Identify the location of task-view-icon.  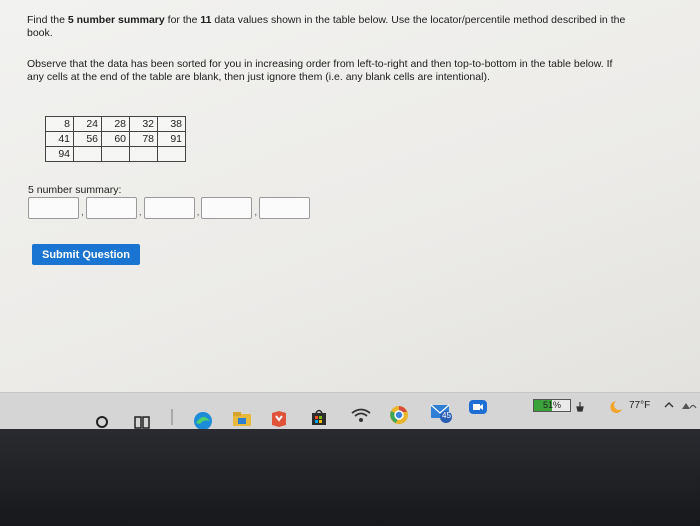
(142, 422).